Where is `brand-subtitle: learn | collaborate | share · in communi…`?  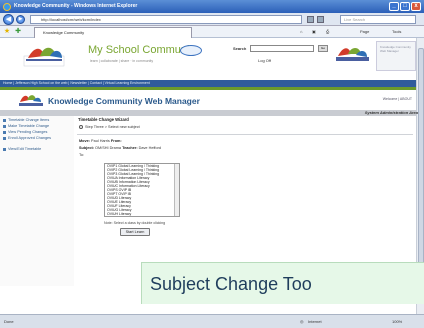
brand-subtitle: learn | collaborate | share · in communi… is located at coordinates (122, 61).